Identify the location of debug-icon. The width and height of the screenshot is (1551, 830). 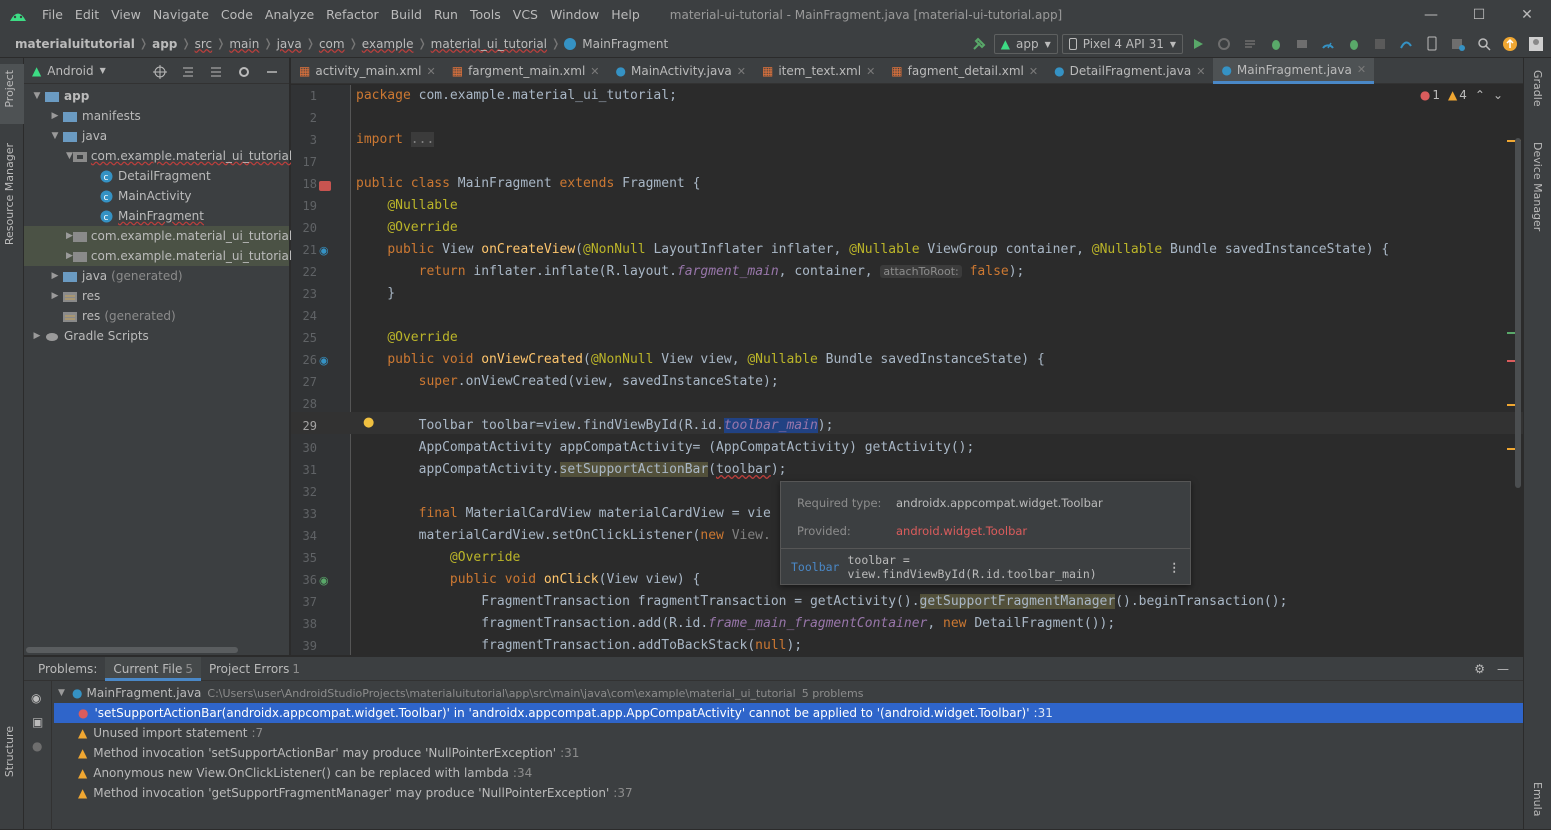
(1276, 44).